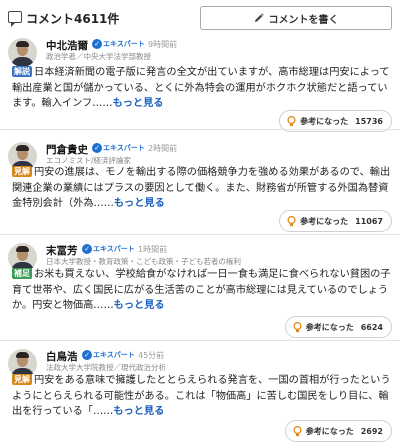 The height and width of the screenshot is (445, 400). I want to click on comment-icon, so click(15, 19).